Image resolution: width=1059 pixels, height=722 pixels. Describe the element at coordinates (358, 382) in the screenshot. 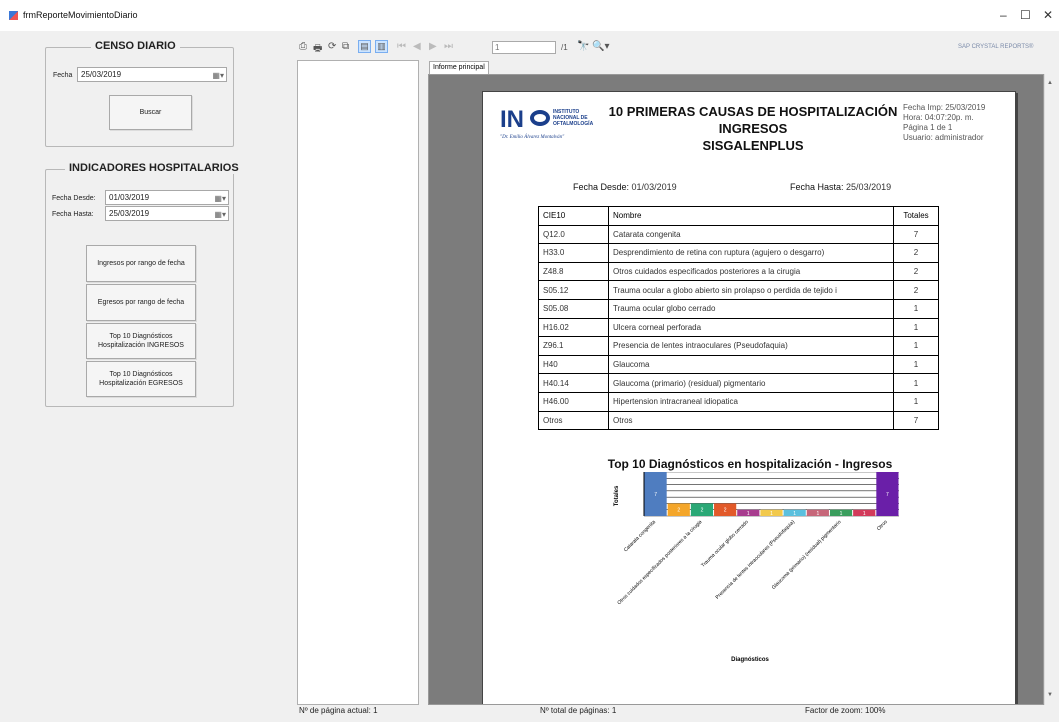

I see `group-tree-panel` at that location.